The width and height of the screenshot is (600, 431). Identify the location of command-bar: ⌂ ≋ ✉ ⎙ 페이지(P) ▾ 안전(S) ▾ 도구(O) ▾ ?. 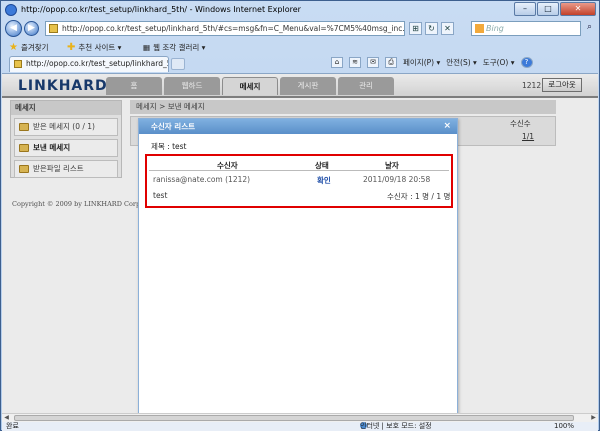
(432, 62).